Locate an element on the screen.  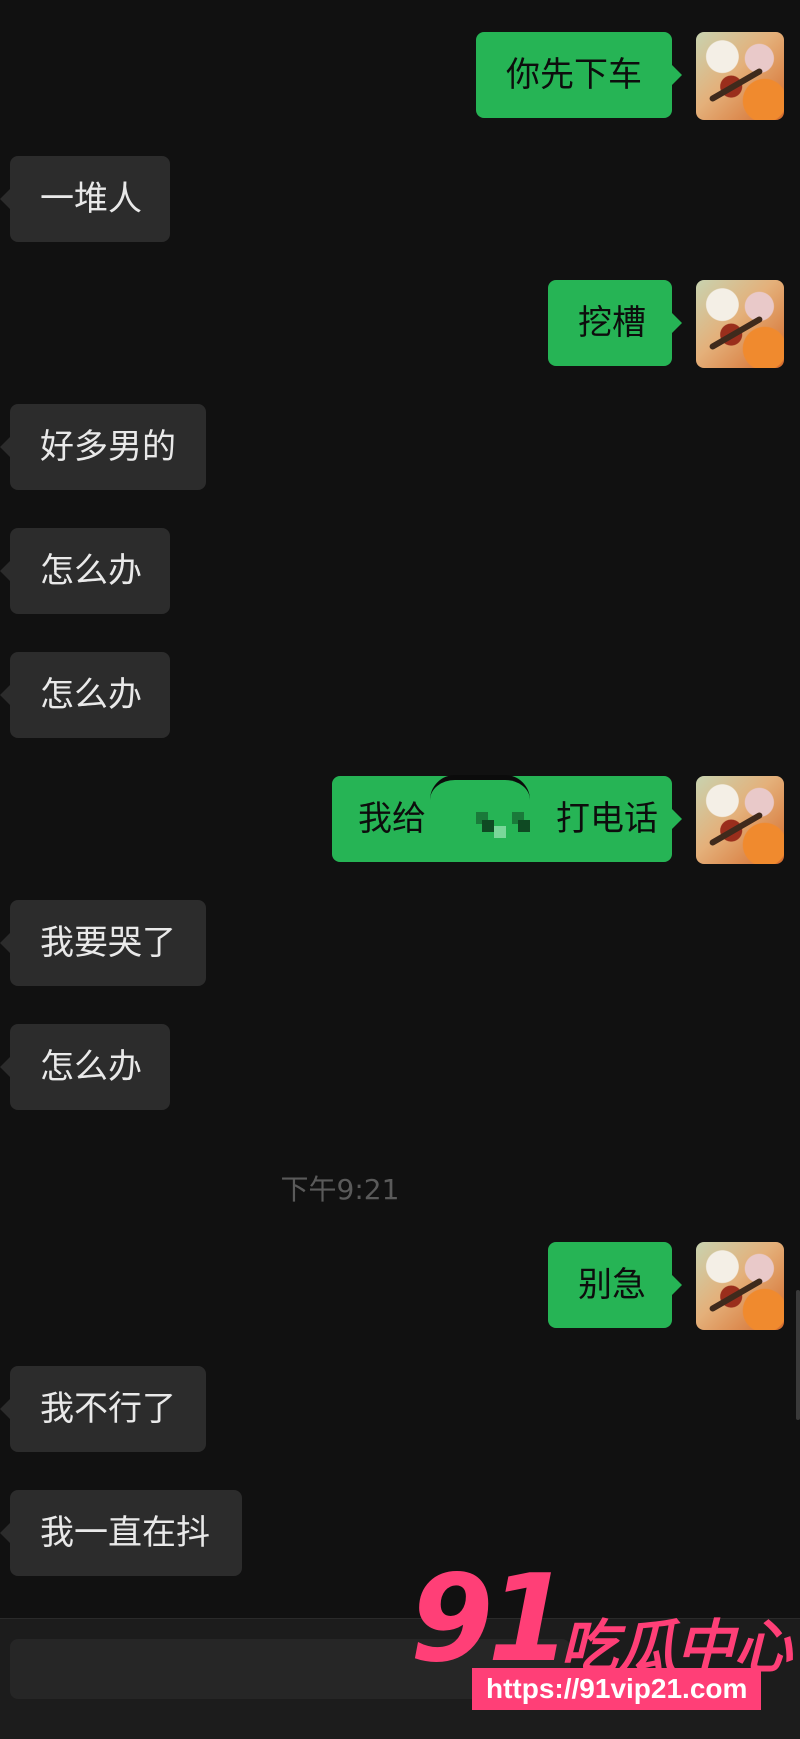
message-bubble: 挖槽 is located at coordinates (615, 323).